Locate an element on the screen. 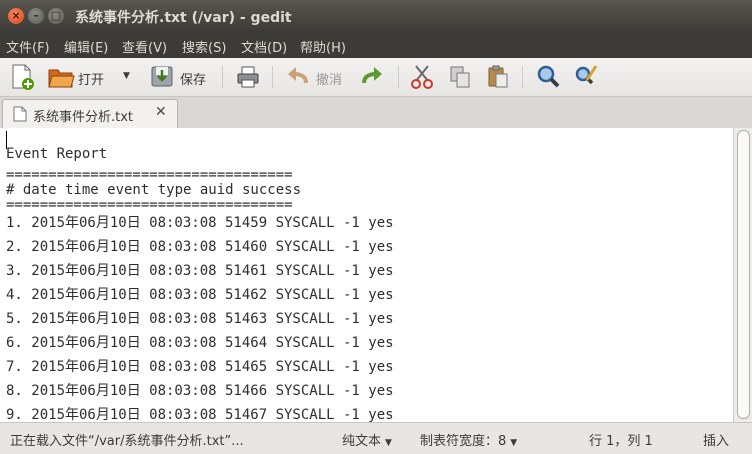  printer-icon is located at coordinates (248, 77).